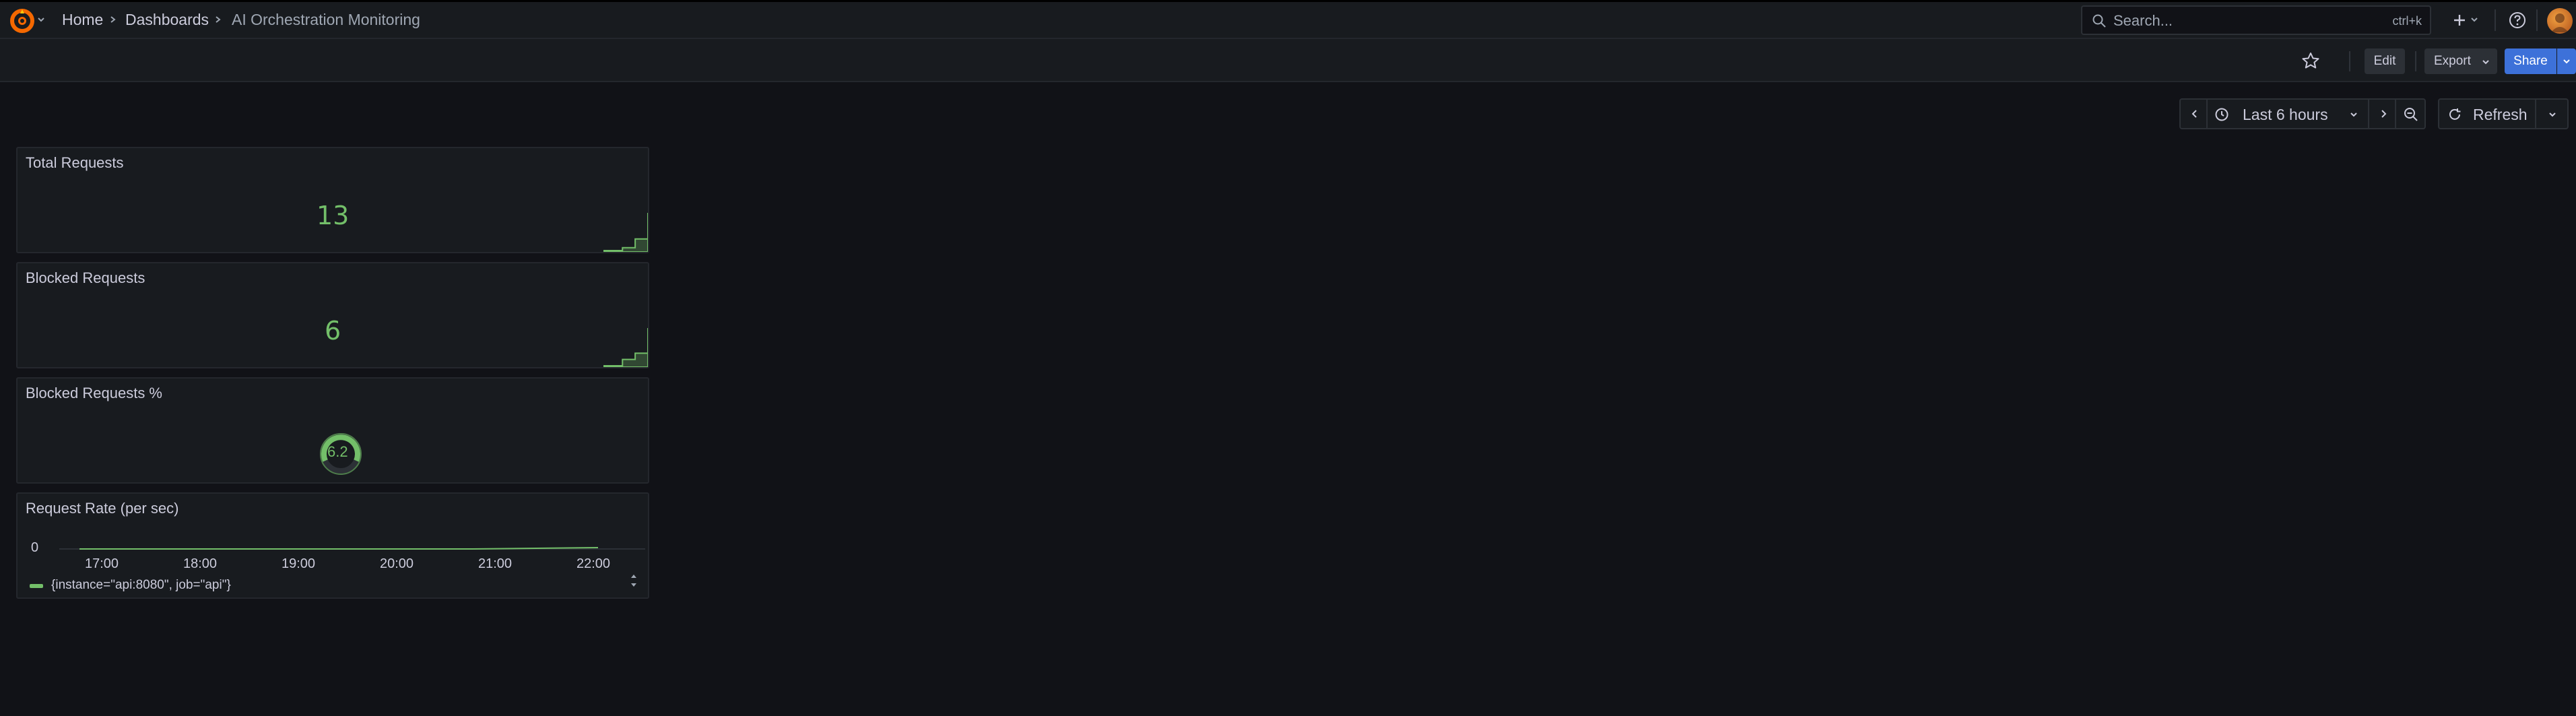  Describe the element at coordinates (2560, 21) in the screenshot. I see `user-avatar` at that location.